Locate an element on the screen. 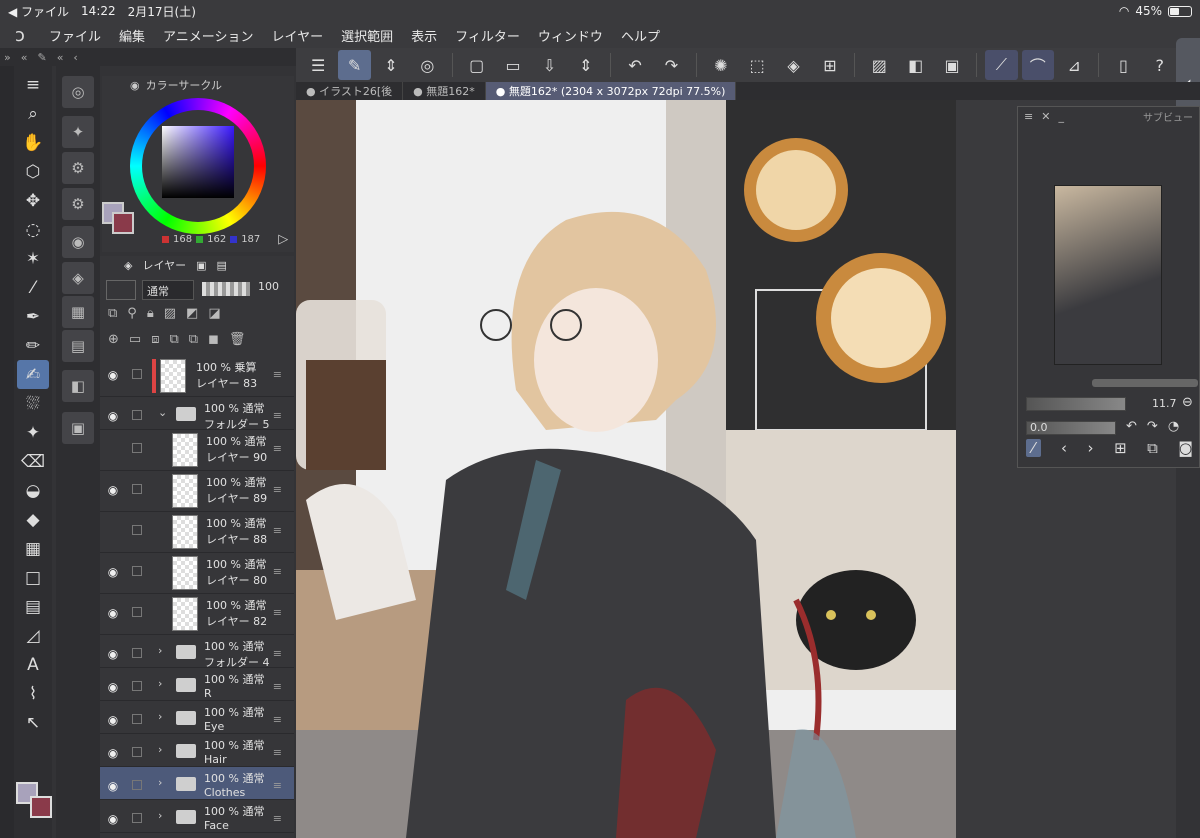 The height and width of the screenshot is (838, 1200). transfer-icon: ⧉ is located at coordinates (193, 339).